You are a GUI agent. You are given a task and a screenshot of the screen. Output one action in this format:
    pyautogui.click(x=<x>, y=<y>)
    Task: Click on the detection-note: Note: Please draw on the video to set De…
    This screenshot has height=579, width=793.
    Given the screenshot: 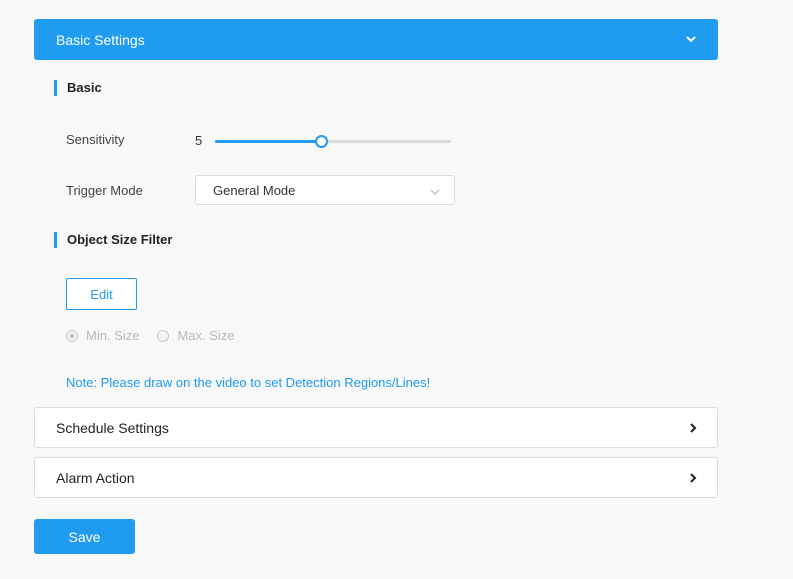 What is the action you would take?
    pyautogui.click(x=248, y=382)
    